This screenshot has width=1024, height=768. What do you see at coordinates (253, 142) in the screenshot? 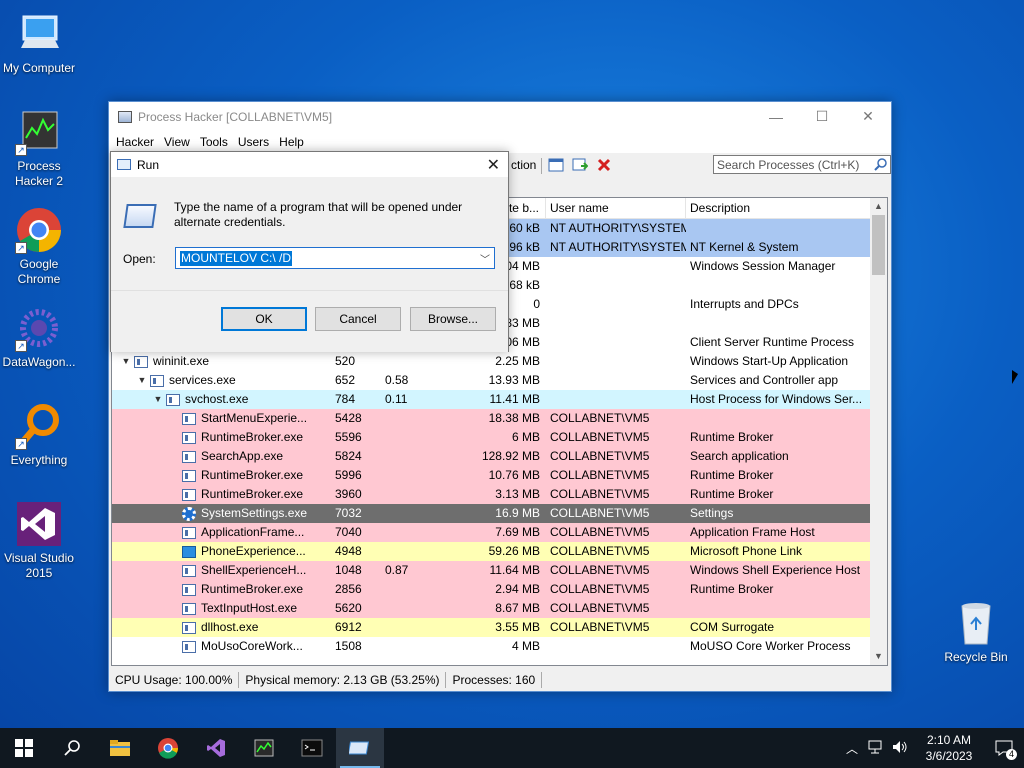
I see `menu-users: Users` at bounding box center [253, 142].